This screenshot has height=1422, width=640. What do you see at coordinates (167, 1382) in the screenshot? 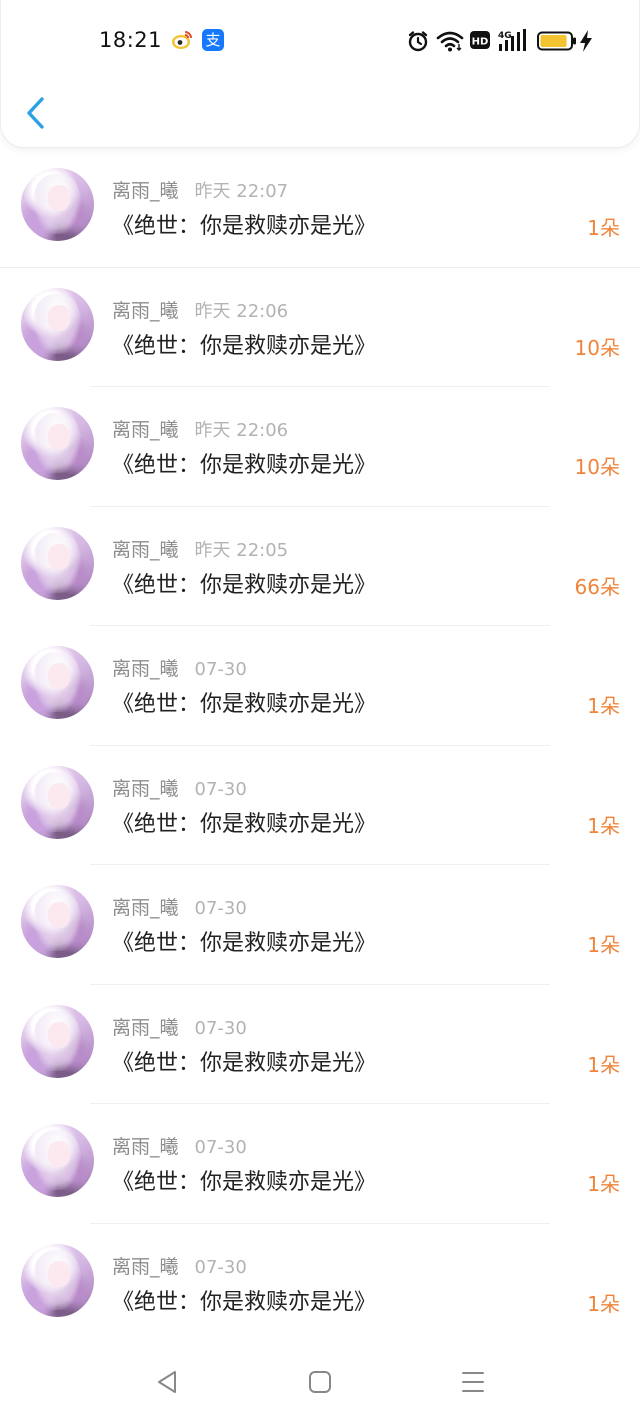
I see `back-triangle-icon` at bounding box center [167, 1382].